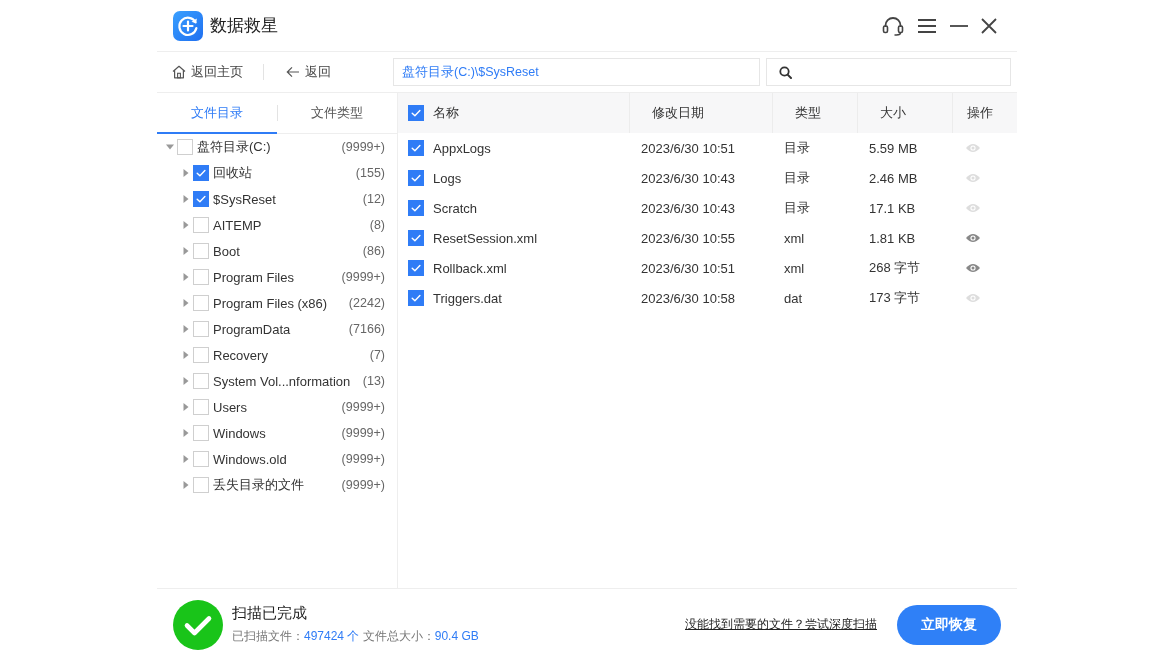 This screenshot has width=1174, height=660. What do you see at coordinates (282, 381) in the screenshot?
I see `folder-name: System Vol...nformation` at bounding box center [282, 381].